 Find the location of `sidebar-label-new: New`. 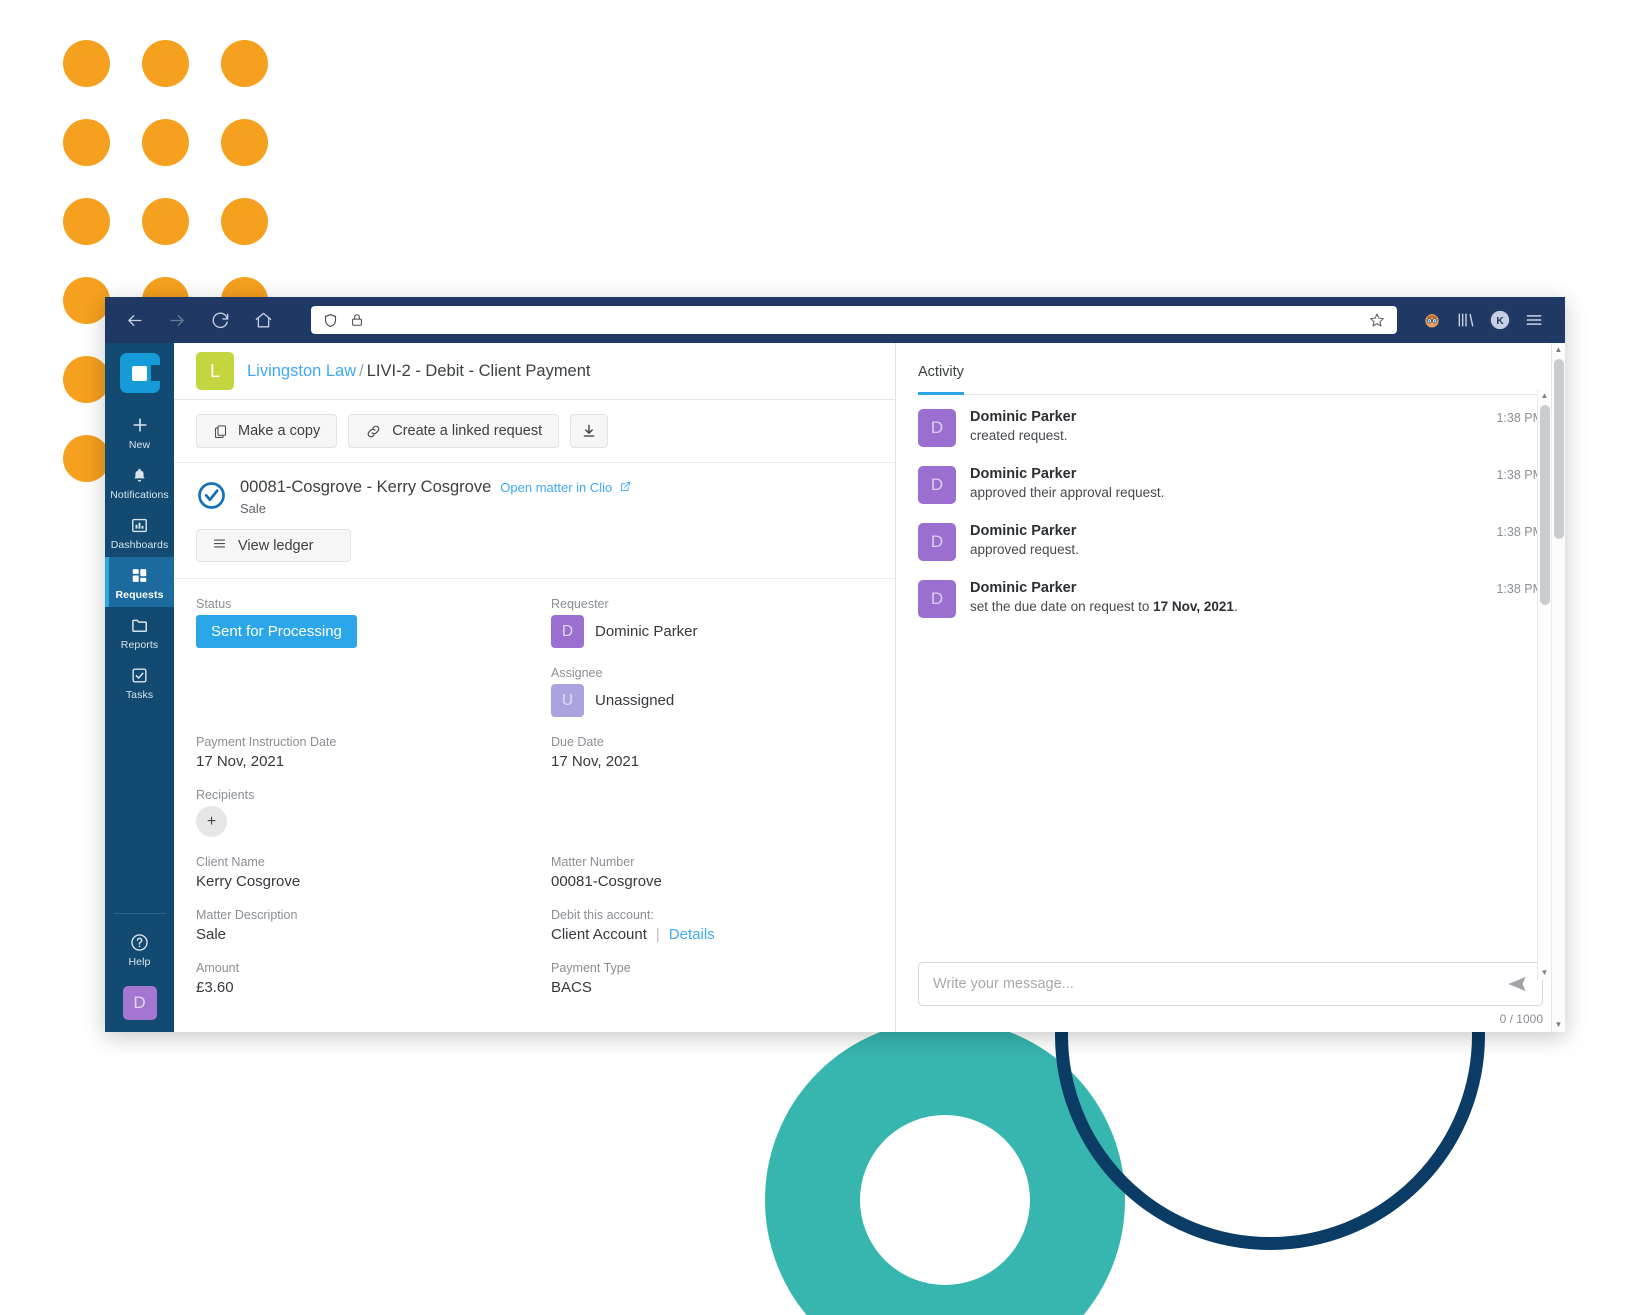

sidebar-label-new: New is located at coordinates (139, 445).